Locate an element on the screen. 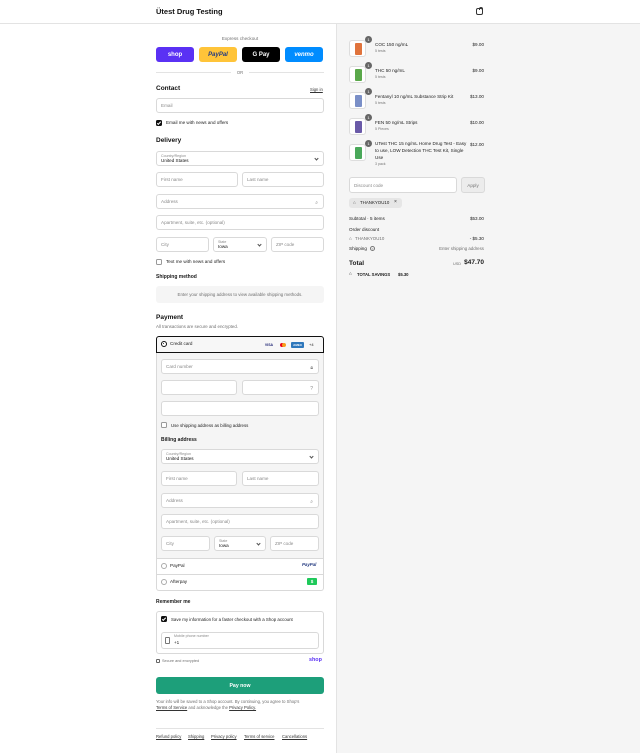  product-thumbnail is located at coordinates (357, 152).